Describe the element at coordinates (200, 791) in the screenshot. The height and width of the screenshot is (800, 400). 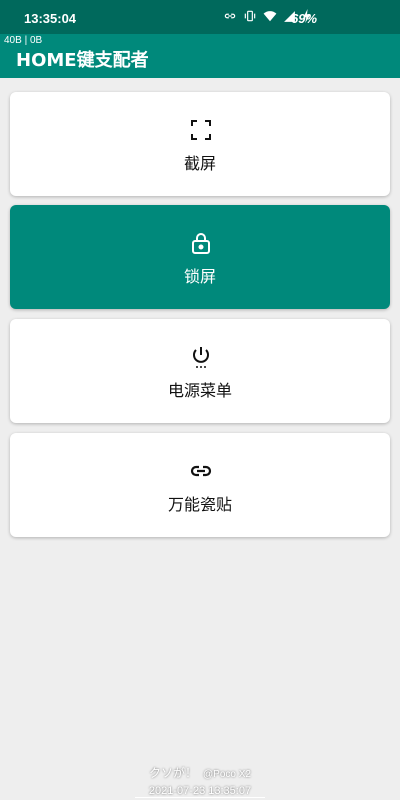
I see `watermark-timestamp: 2021-07-23 13:35:07` at that location.